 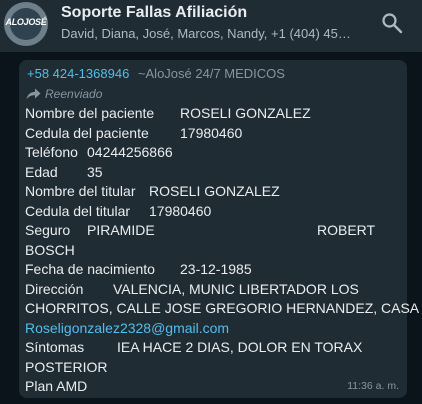 I want to click on sender-name: ~AloJosé 24/7 MEDICOS, so click(x=211, y=73).